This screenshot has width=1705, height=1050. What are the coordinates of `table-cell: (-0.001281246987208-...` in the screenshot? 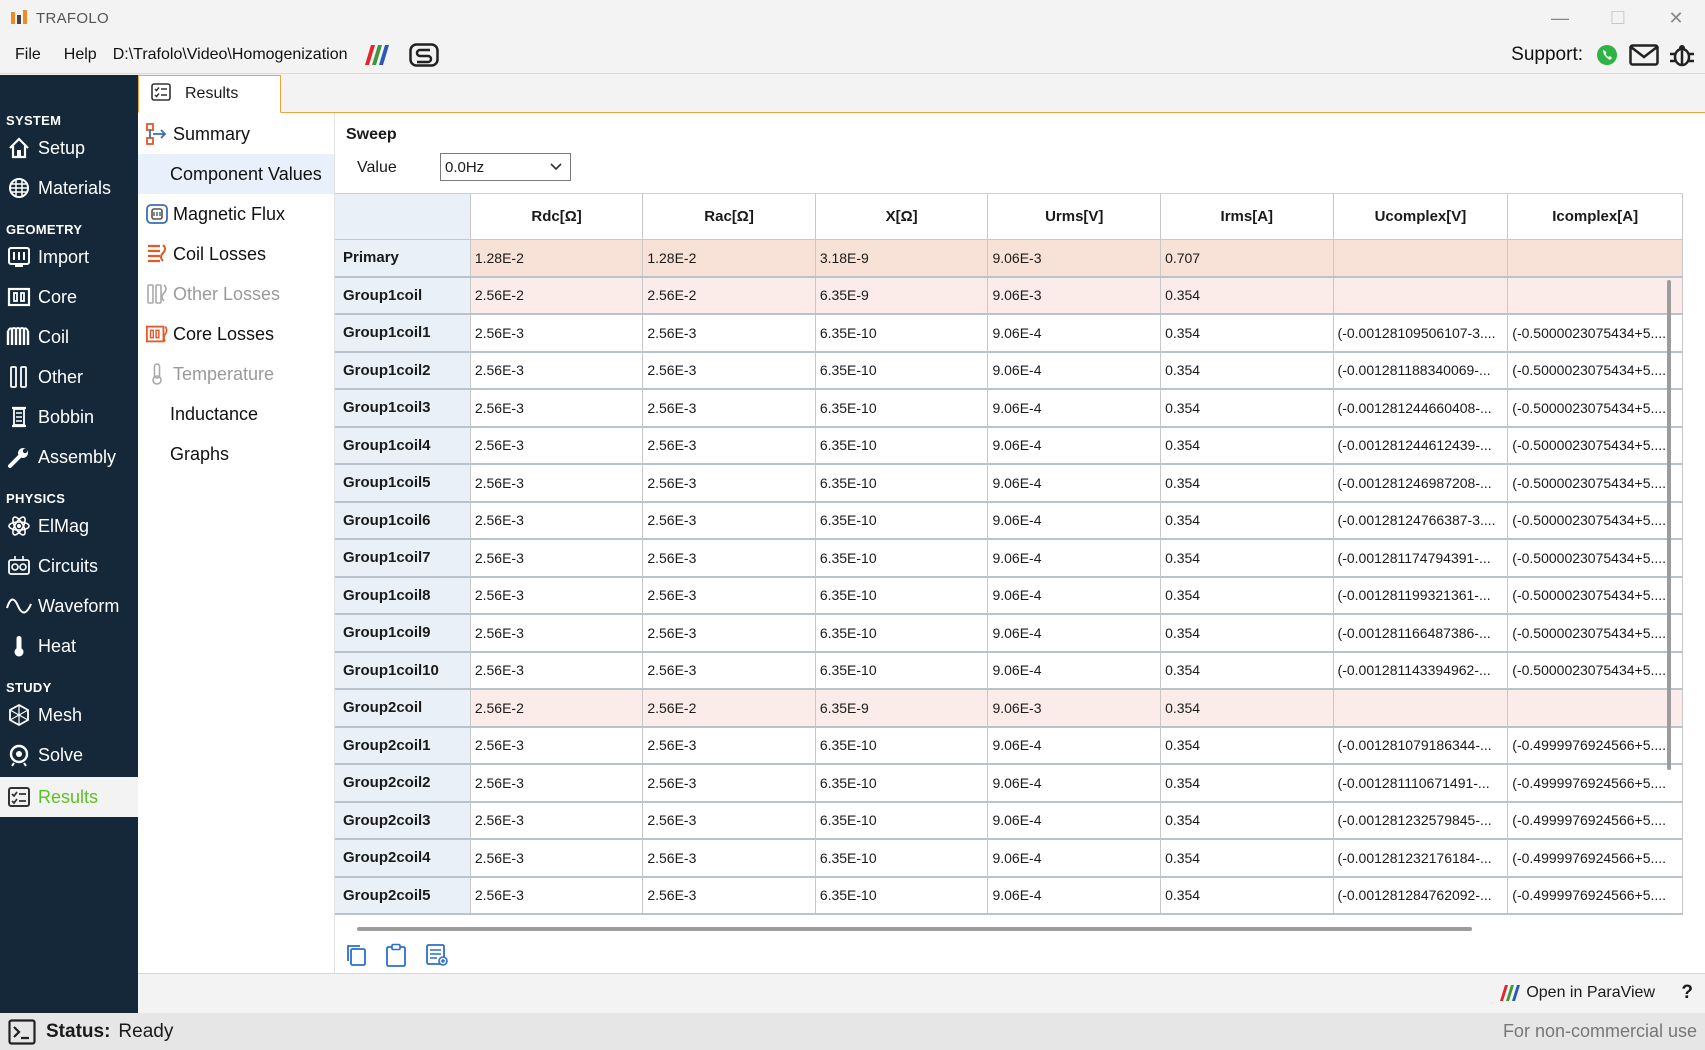 It's located at (1421, 483).